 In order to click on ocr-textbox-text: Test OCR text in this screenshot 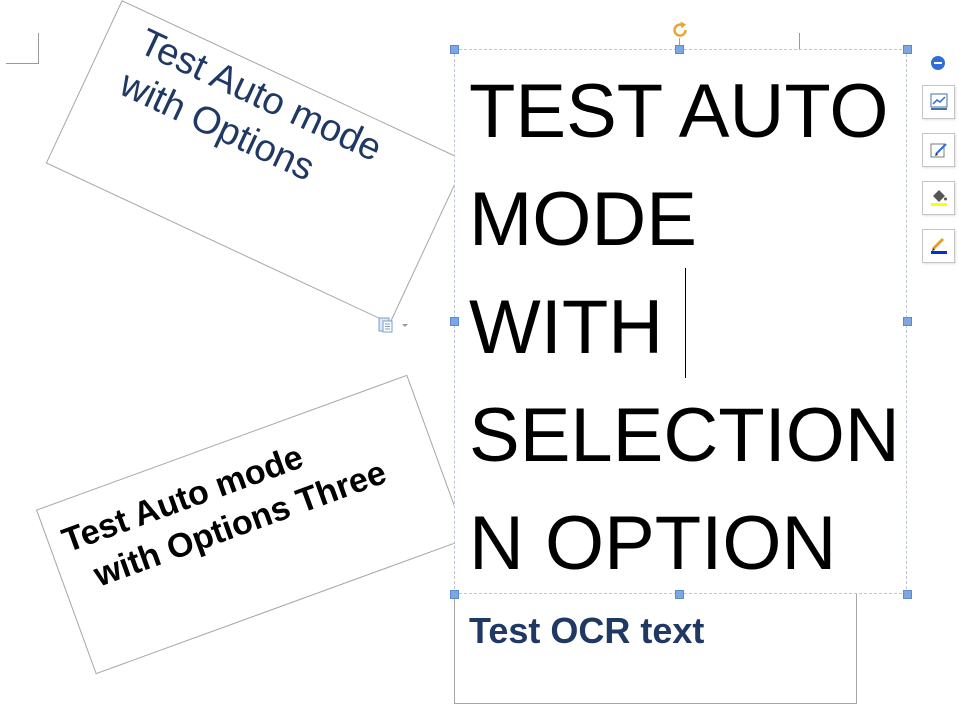, I will do `click(587, 630)`.